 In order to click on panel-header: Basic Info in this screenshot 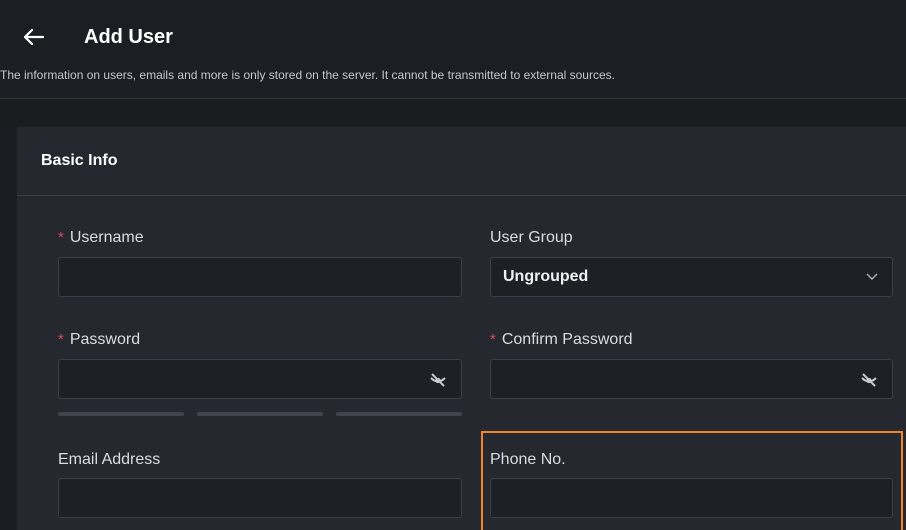, I will do `click(461, 161)`.